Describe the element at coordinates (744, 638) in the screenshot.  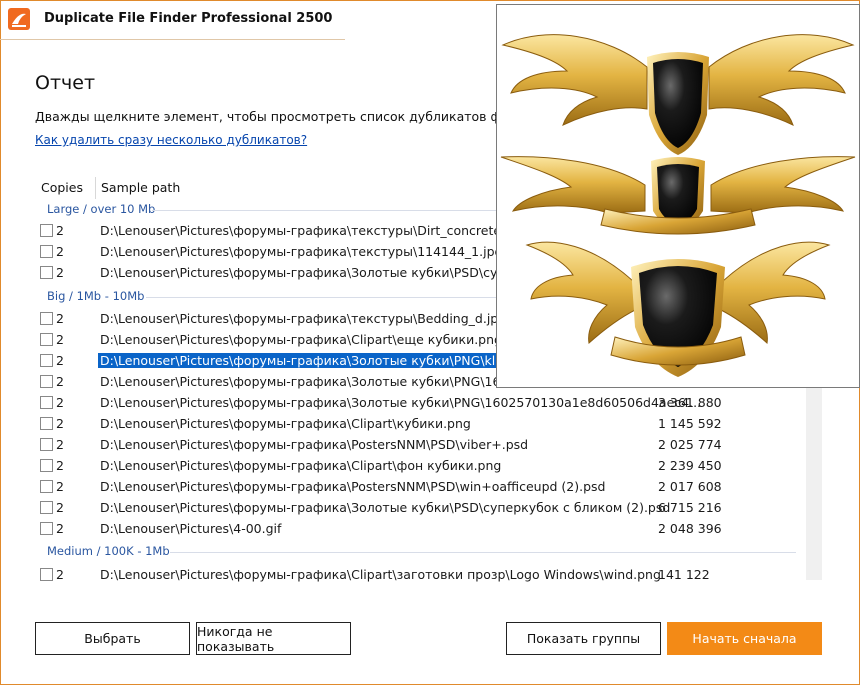
I see `start-over-button: Начать сначала` at that location.